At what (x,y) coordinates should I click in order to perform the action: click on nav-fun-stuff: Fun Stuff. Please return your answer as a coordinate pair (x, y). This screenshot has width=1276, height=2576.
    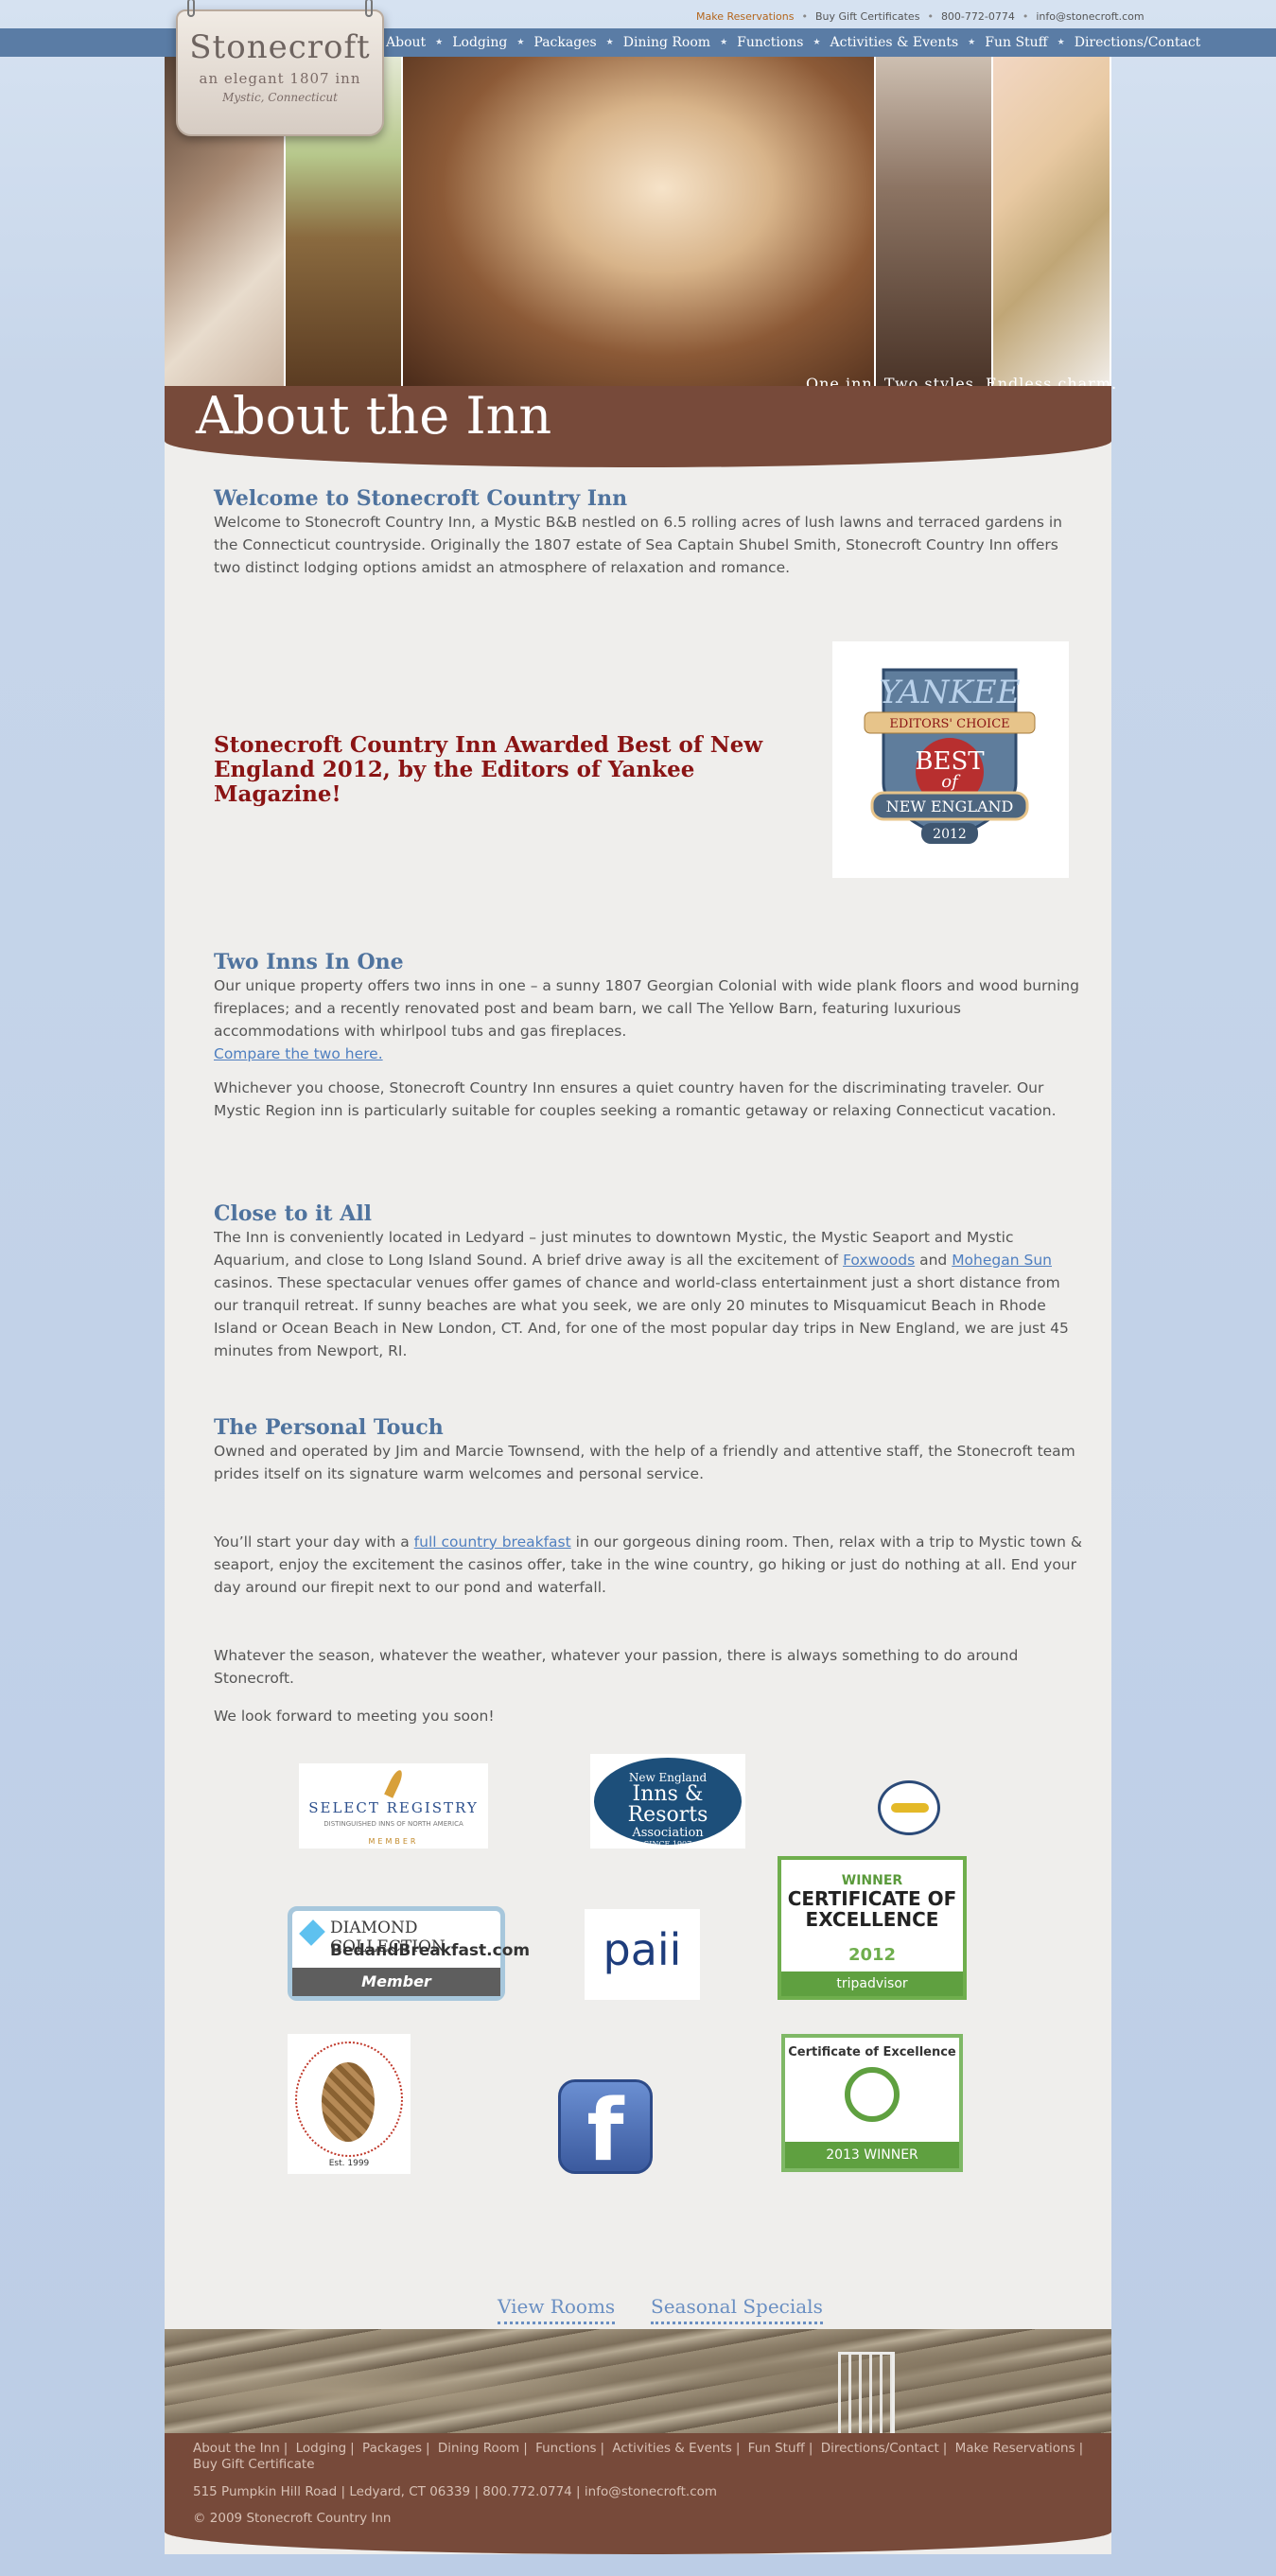
    Looking at the image, I should click on (1016, 42).